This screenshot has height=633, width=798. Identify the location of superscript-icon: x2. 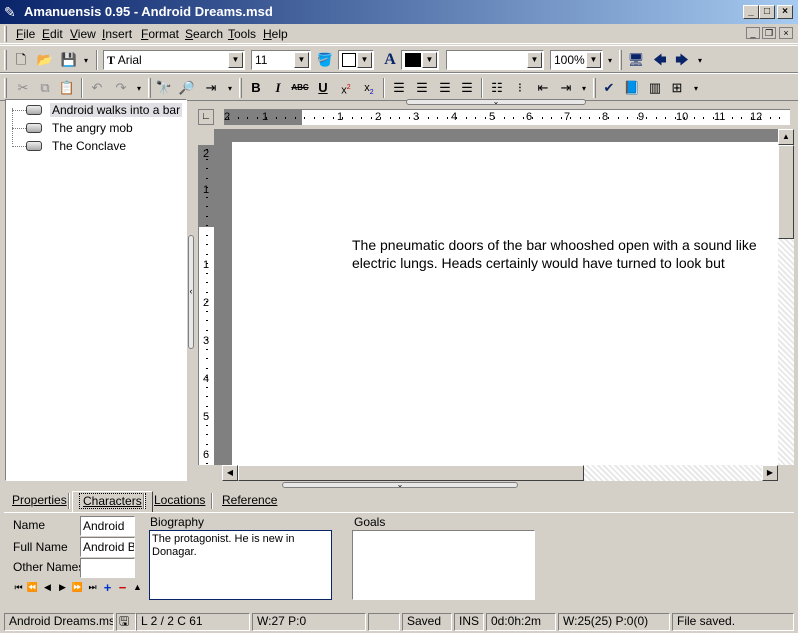
(346, 88).